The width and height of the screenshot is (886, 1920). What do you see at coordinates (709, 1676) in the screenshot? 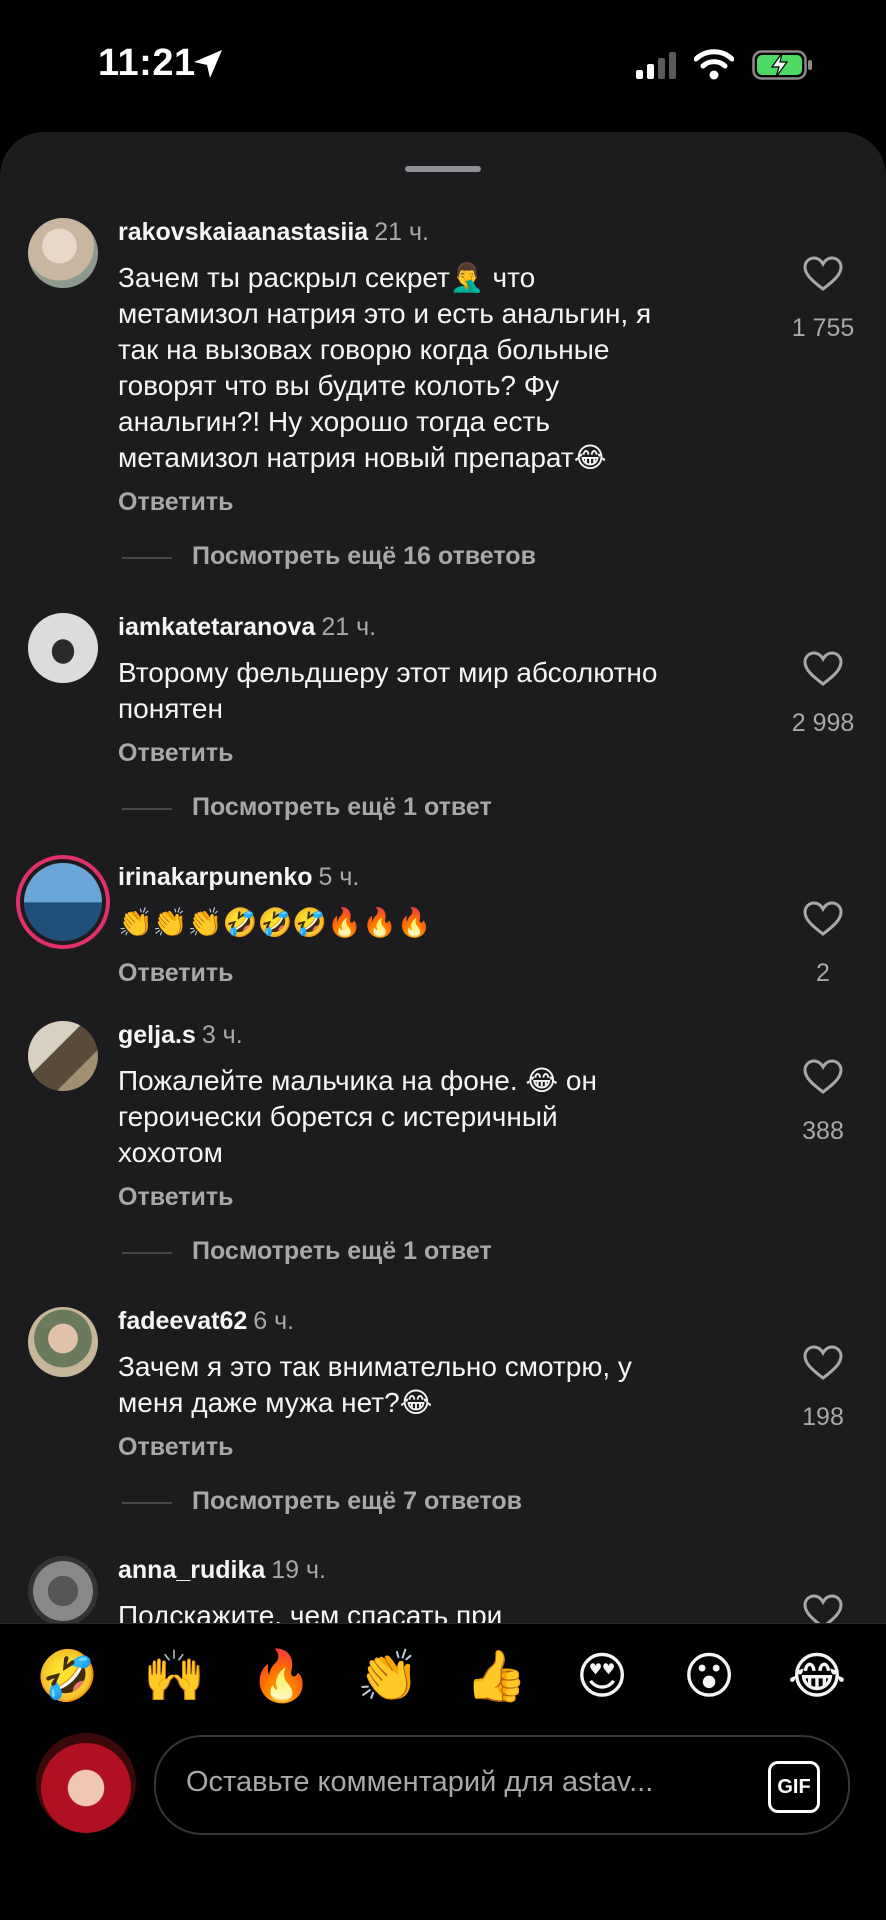
I see `emoji-surprised-button: 😮` at bounding box center [709, 1676].